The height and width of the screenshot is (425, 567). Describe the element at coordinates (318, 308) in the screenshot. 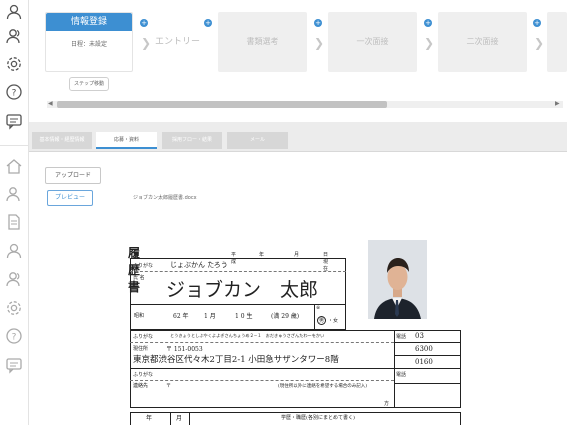

I see `sex-label: ※` at that location.